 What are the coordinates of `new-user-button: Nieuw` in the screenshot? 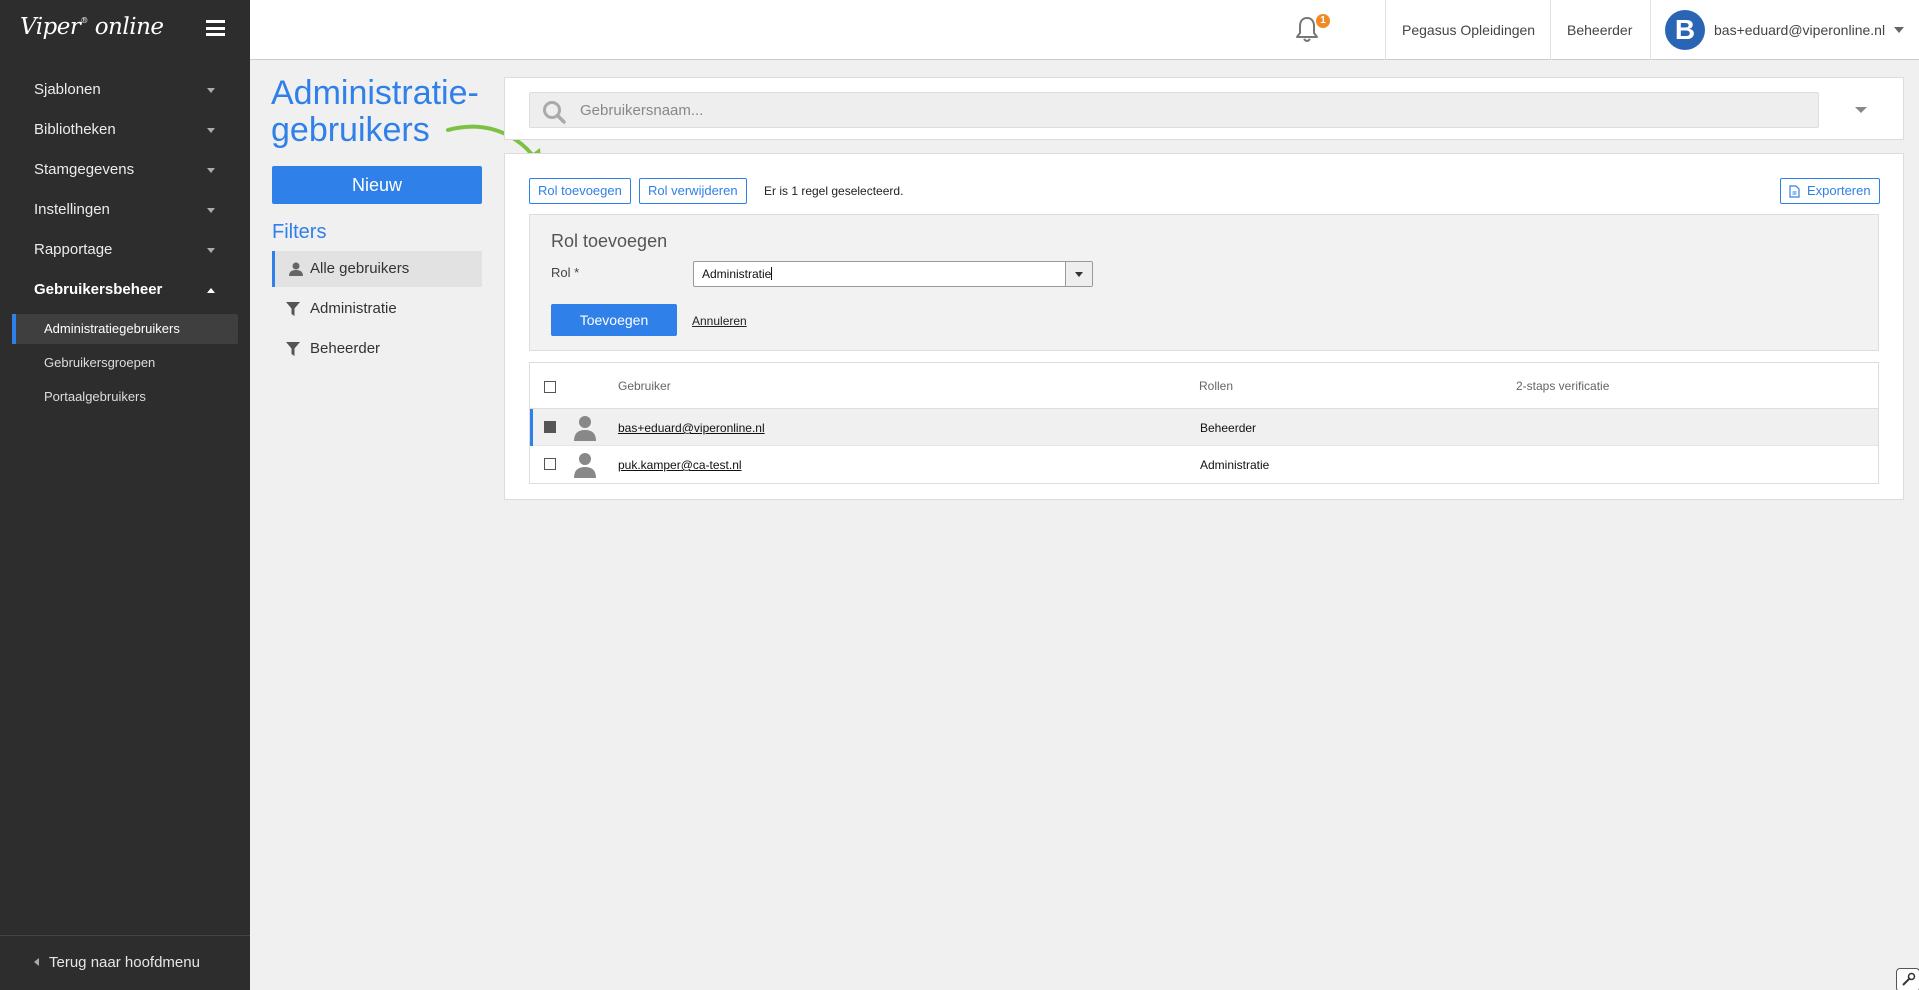 It's located at (377, 185).